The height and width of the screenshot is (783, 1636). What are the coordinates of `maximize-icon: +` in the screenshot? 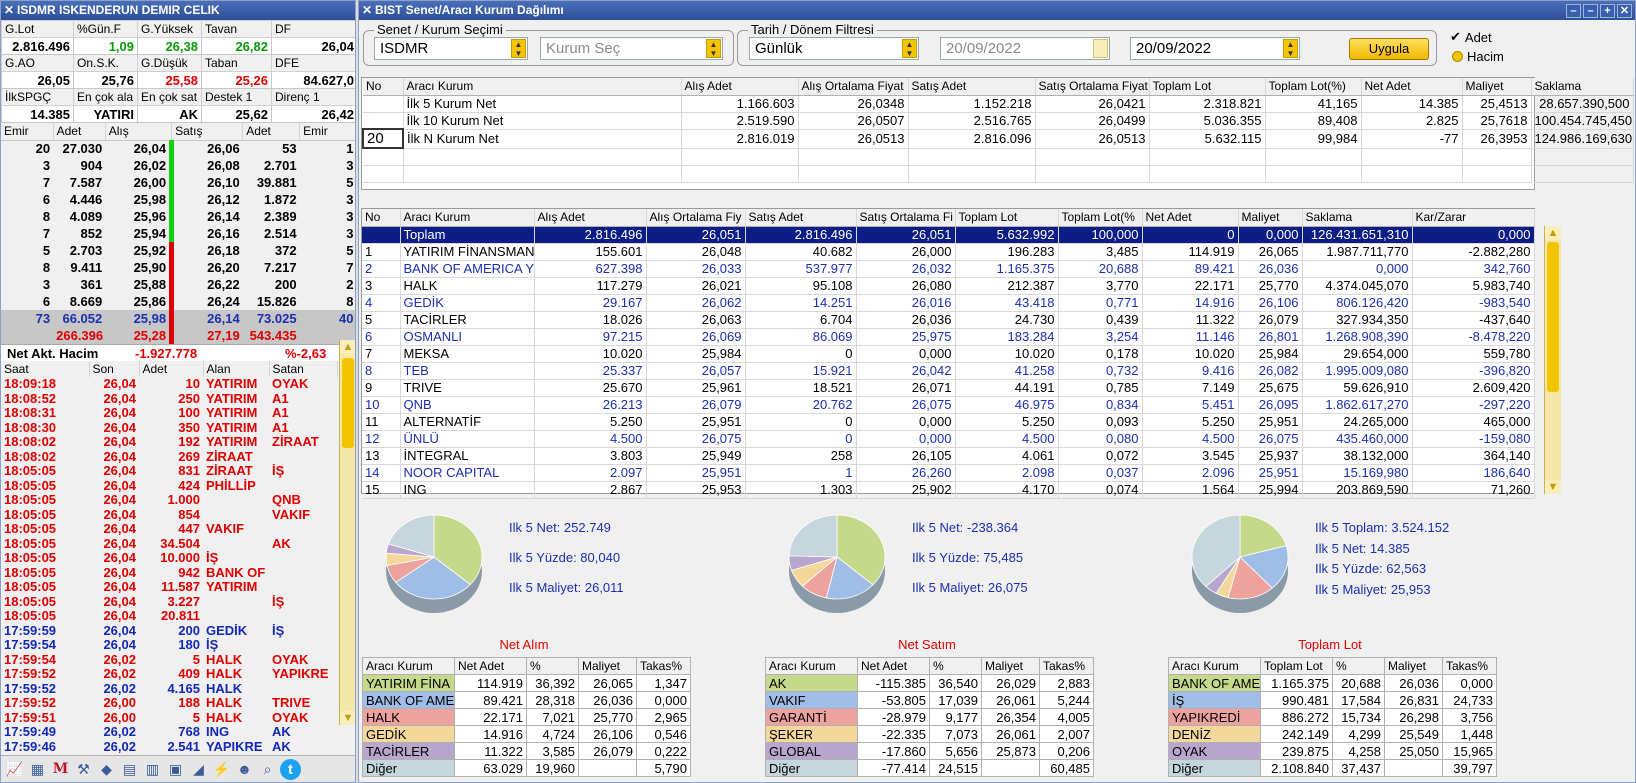 It's located at (1607, 10).